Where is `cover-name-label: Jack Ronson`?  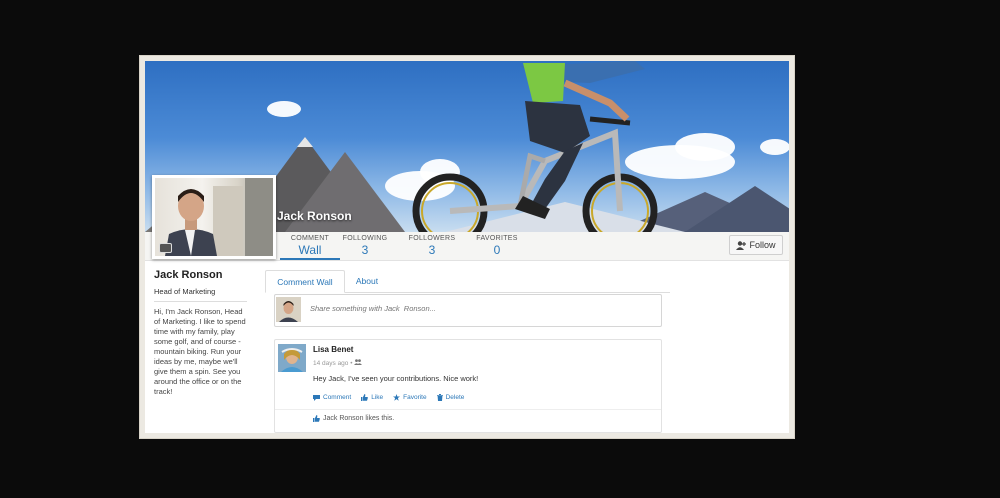 cover-name-label: Jack Ronson is located at coordinates (314, 216).